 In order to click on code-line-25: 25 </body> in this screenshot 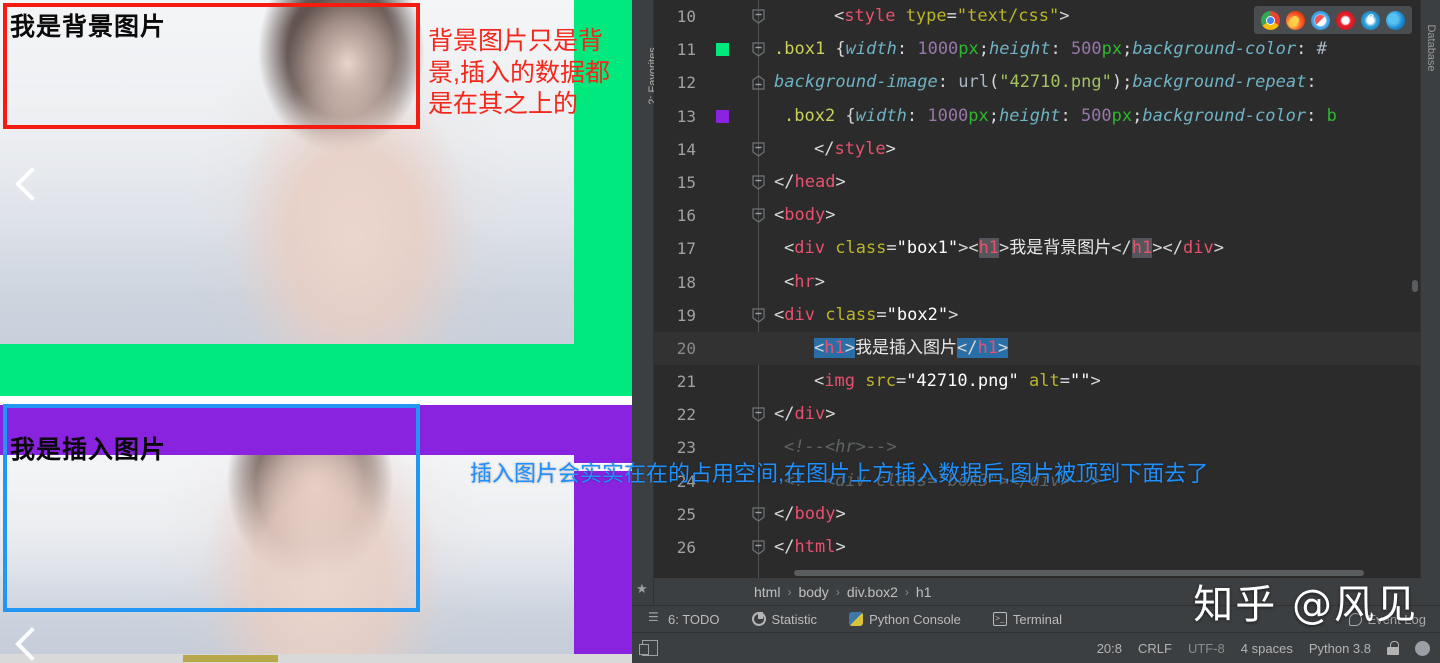, I will do `click(1037, 514)`.